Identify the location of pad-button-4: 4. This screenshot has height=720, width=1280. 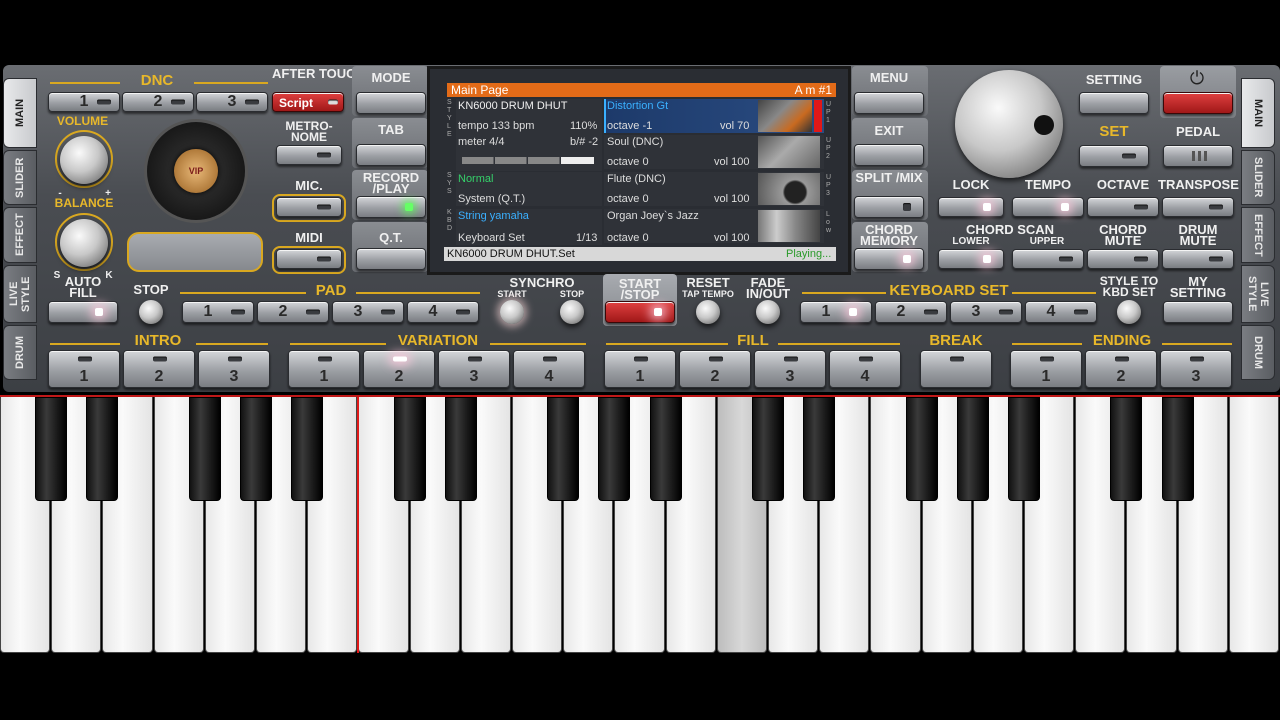
(443, 312).